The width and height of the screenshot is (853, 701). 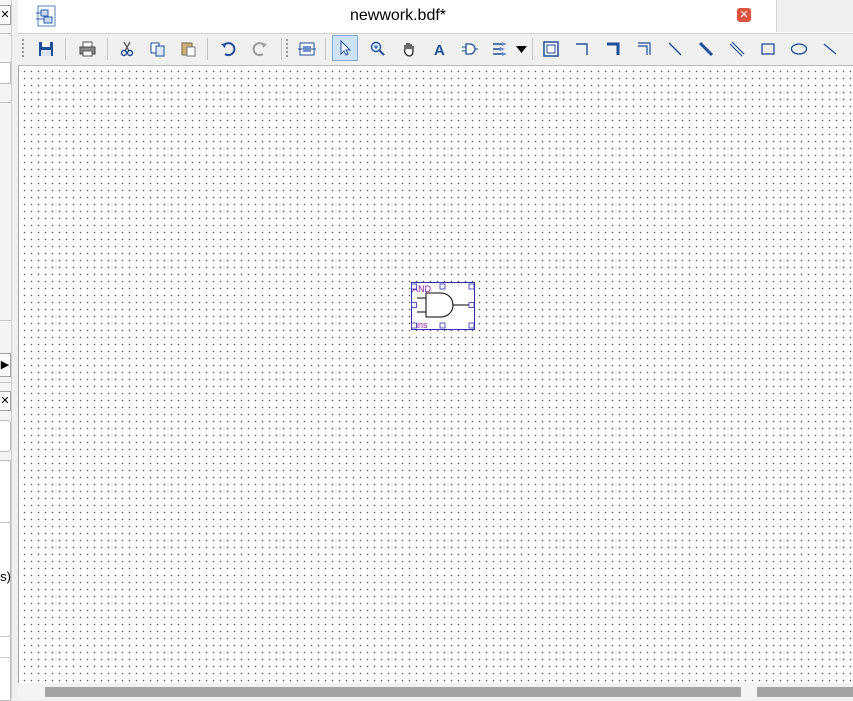 I want to click on paste-icon, so click(x=189, y=49).